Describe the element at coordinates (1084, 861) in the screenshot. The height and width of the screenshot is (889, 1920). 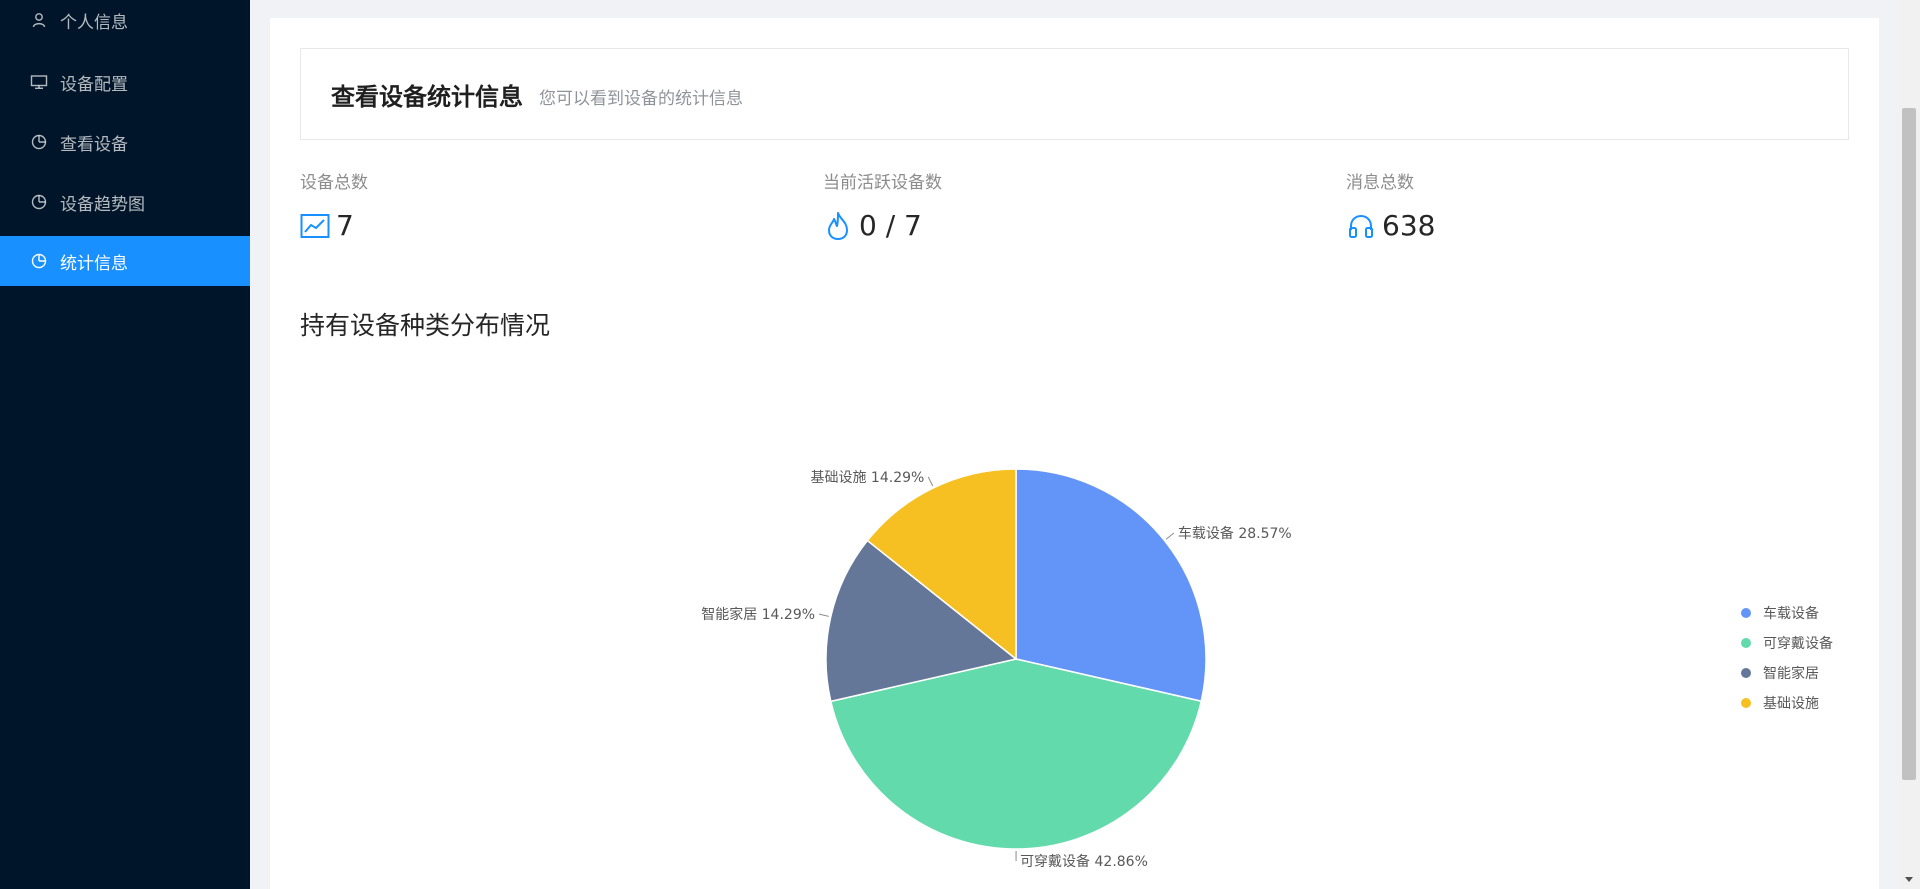
I see `pie-label-2: 可穿戴设备 42.86%` at that location.